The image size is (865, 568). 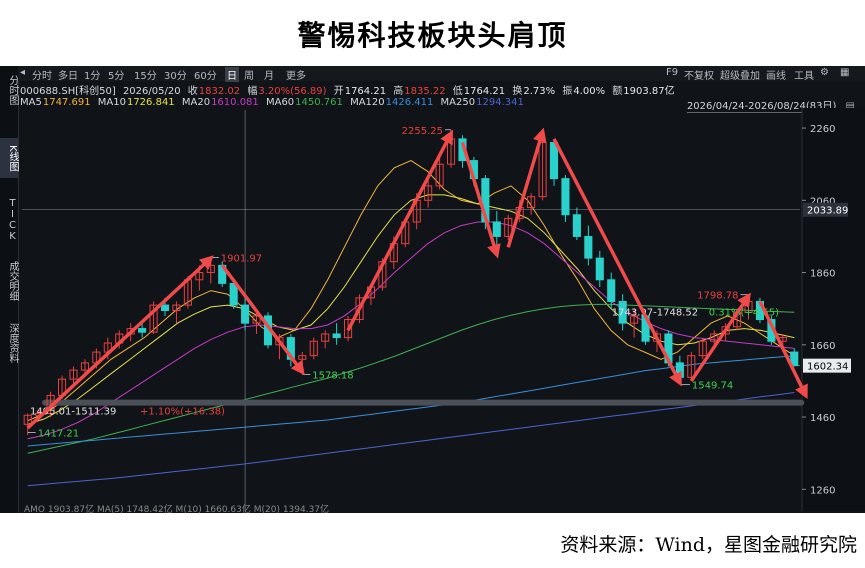 What do you see at coordinates (827, 211) in the screenshot?
I see `crosshair-price-label: 2033.89` at bounding box center [827, 211].